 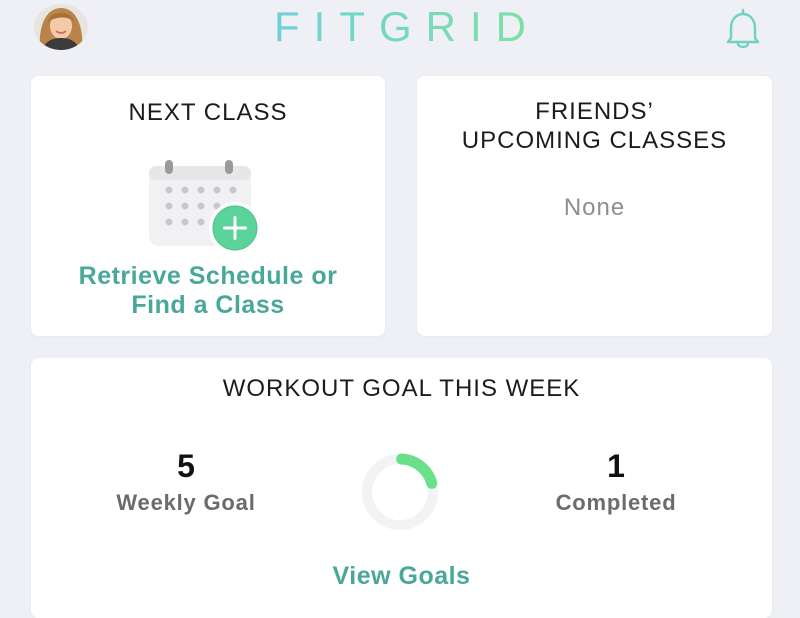 What do you see at coordinates (616, 502) in the screenshot?
I see `completed-label: Completed` at bounding box center [616, 502].